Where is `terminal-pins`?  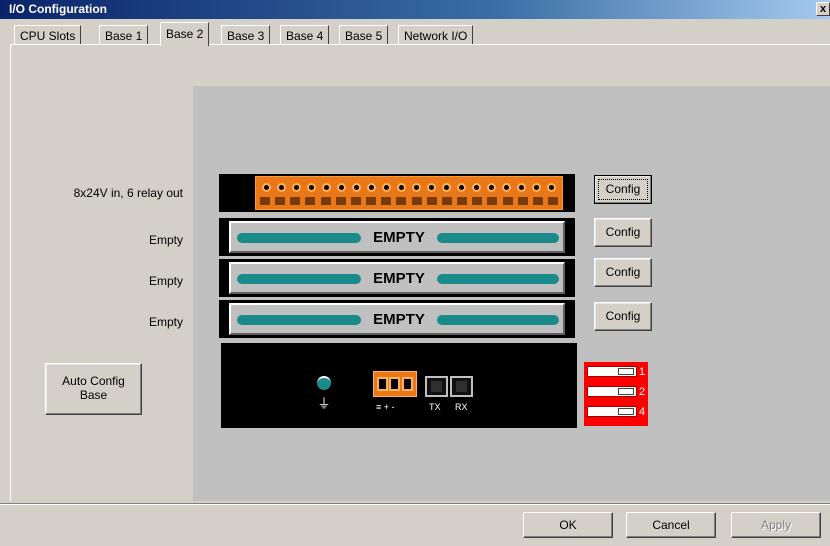 terminal-pins is located at coordinates (409, 187).